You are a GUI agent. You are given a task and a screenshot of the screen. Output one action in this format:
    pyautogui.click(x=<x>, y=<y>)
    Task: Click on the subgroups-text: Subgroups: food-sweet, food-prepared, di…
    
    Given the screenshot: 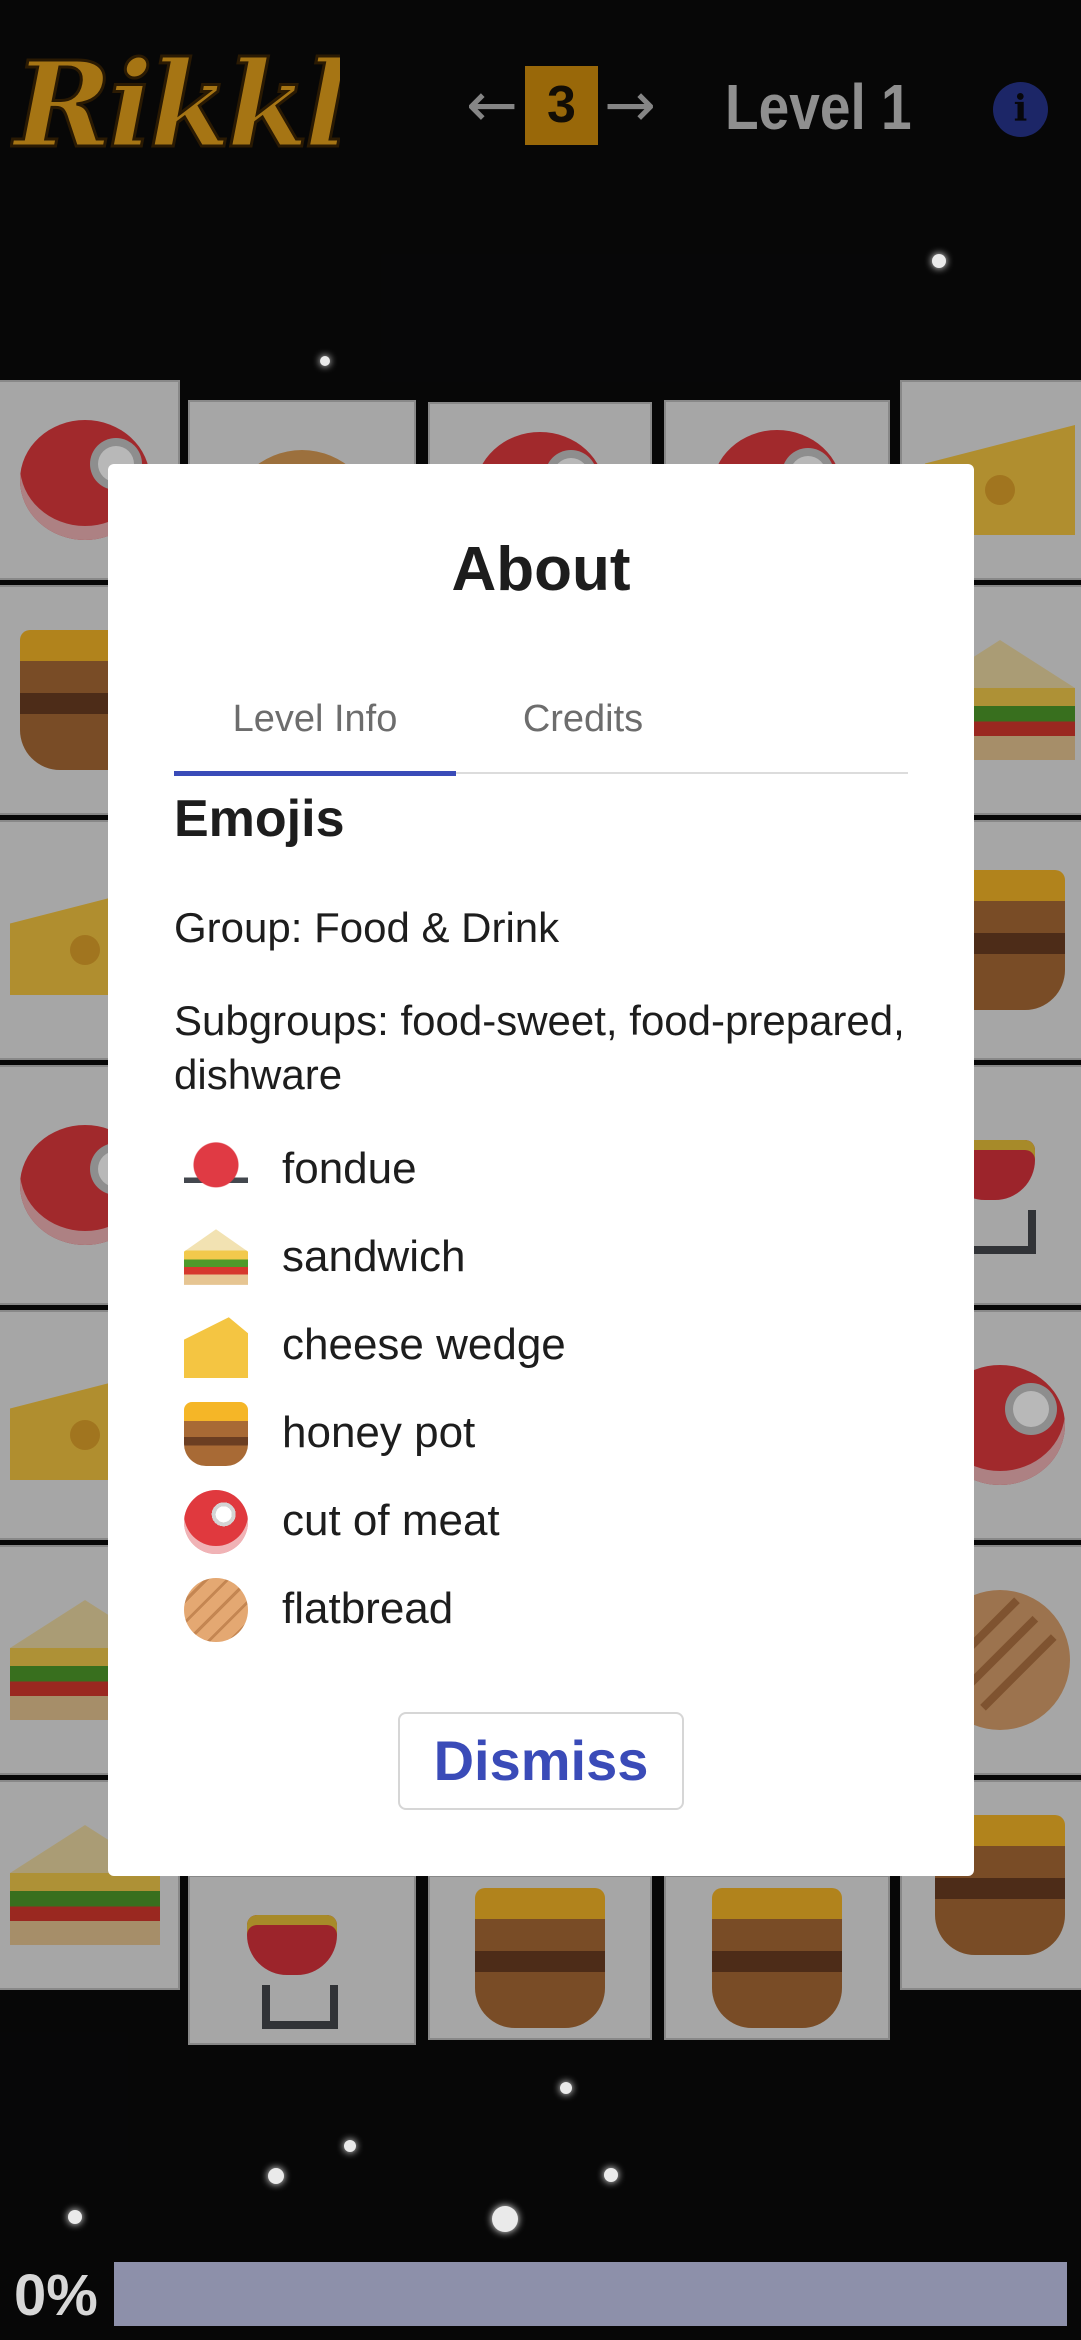 What is the action you would take?
    pyautogui.click(x=539, y=1047)
    